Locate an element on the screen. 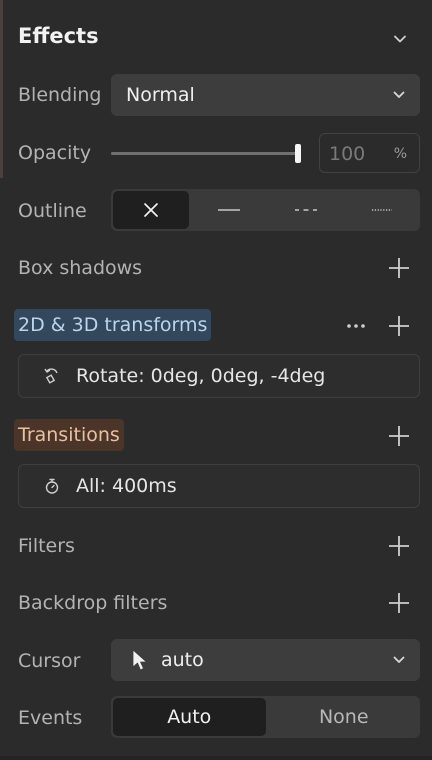  transition-item: All: 400ms is located at coordinates (219, 486).